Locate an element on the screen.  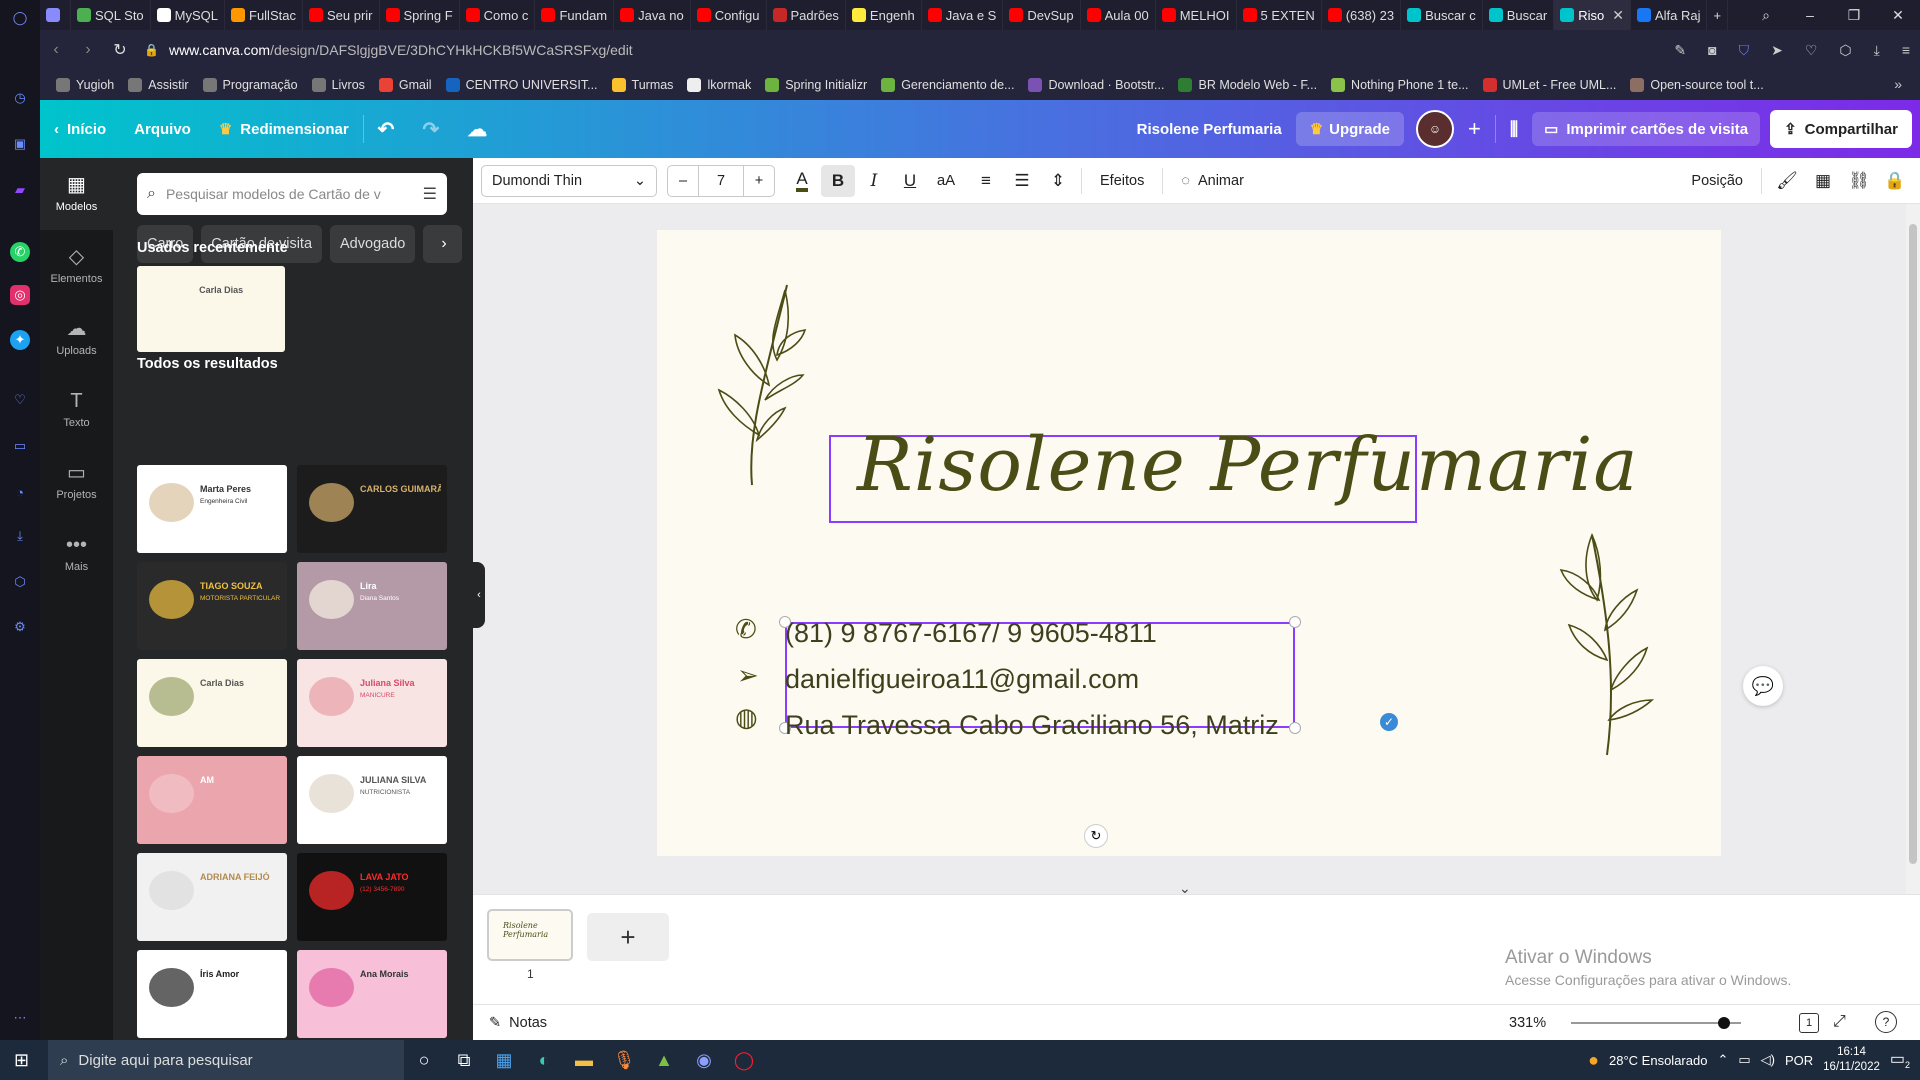
browser-tab: Alfa Raj is located at coordinates (1669, 15).